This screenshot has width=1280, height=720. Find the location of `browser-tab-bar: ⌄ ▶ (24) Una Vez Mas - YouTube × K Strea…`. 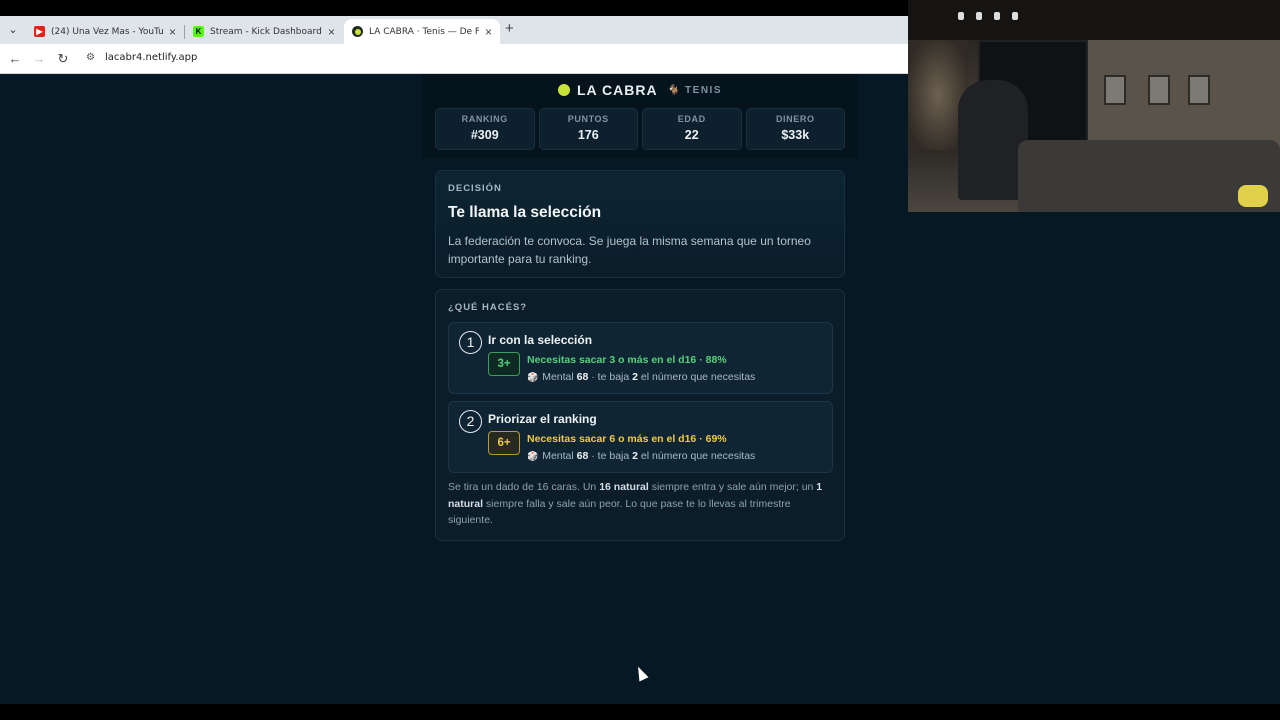

browser-tab-bar: ⌄ ▶ (24) Una Vez Mas - YouTube × K Strea… is located at coordinates (454, 30).